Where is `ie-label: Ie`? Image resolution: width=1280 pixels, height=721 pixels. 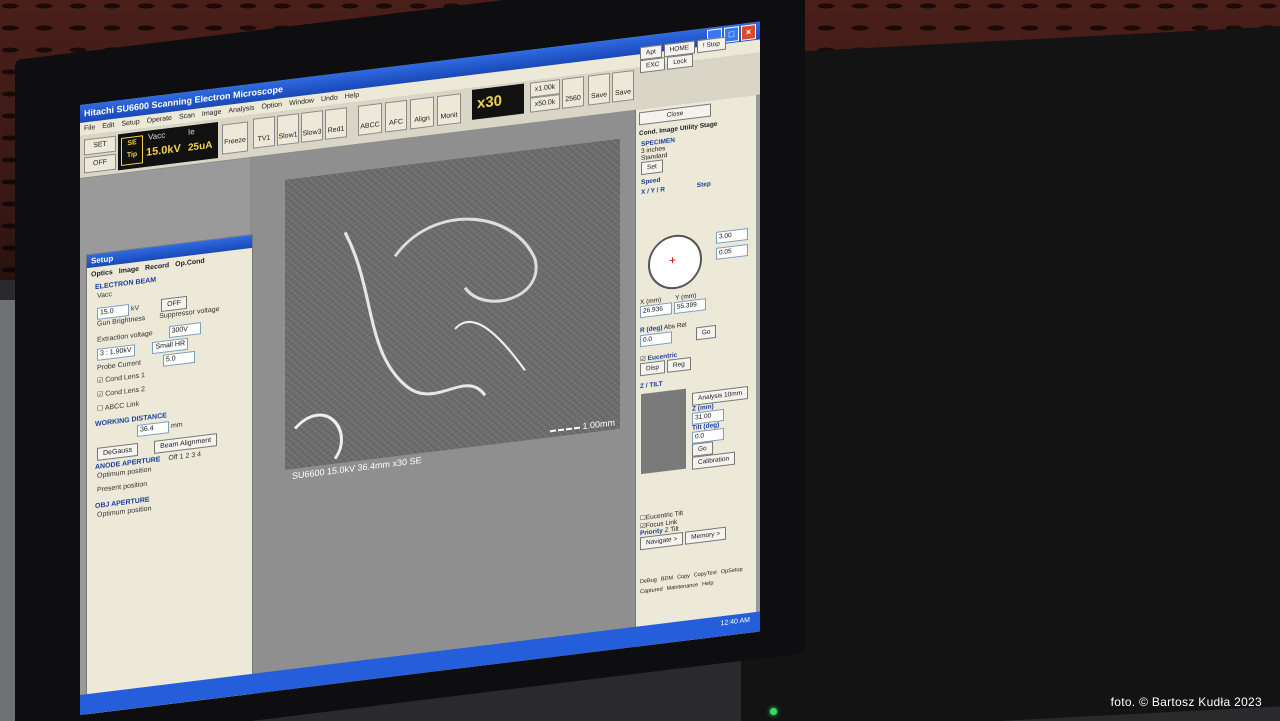
ie-label: Ie is located at coordinates (191, 131).